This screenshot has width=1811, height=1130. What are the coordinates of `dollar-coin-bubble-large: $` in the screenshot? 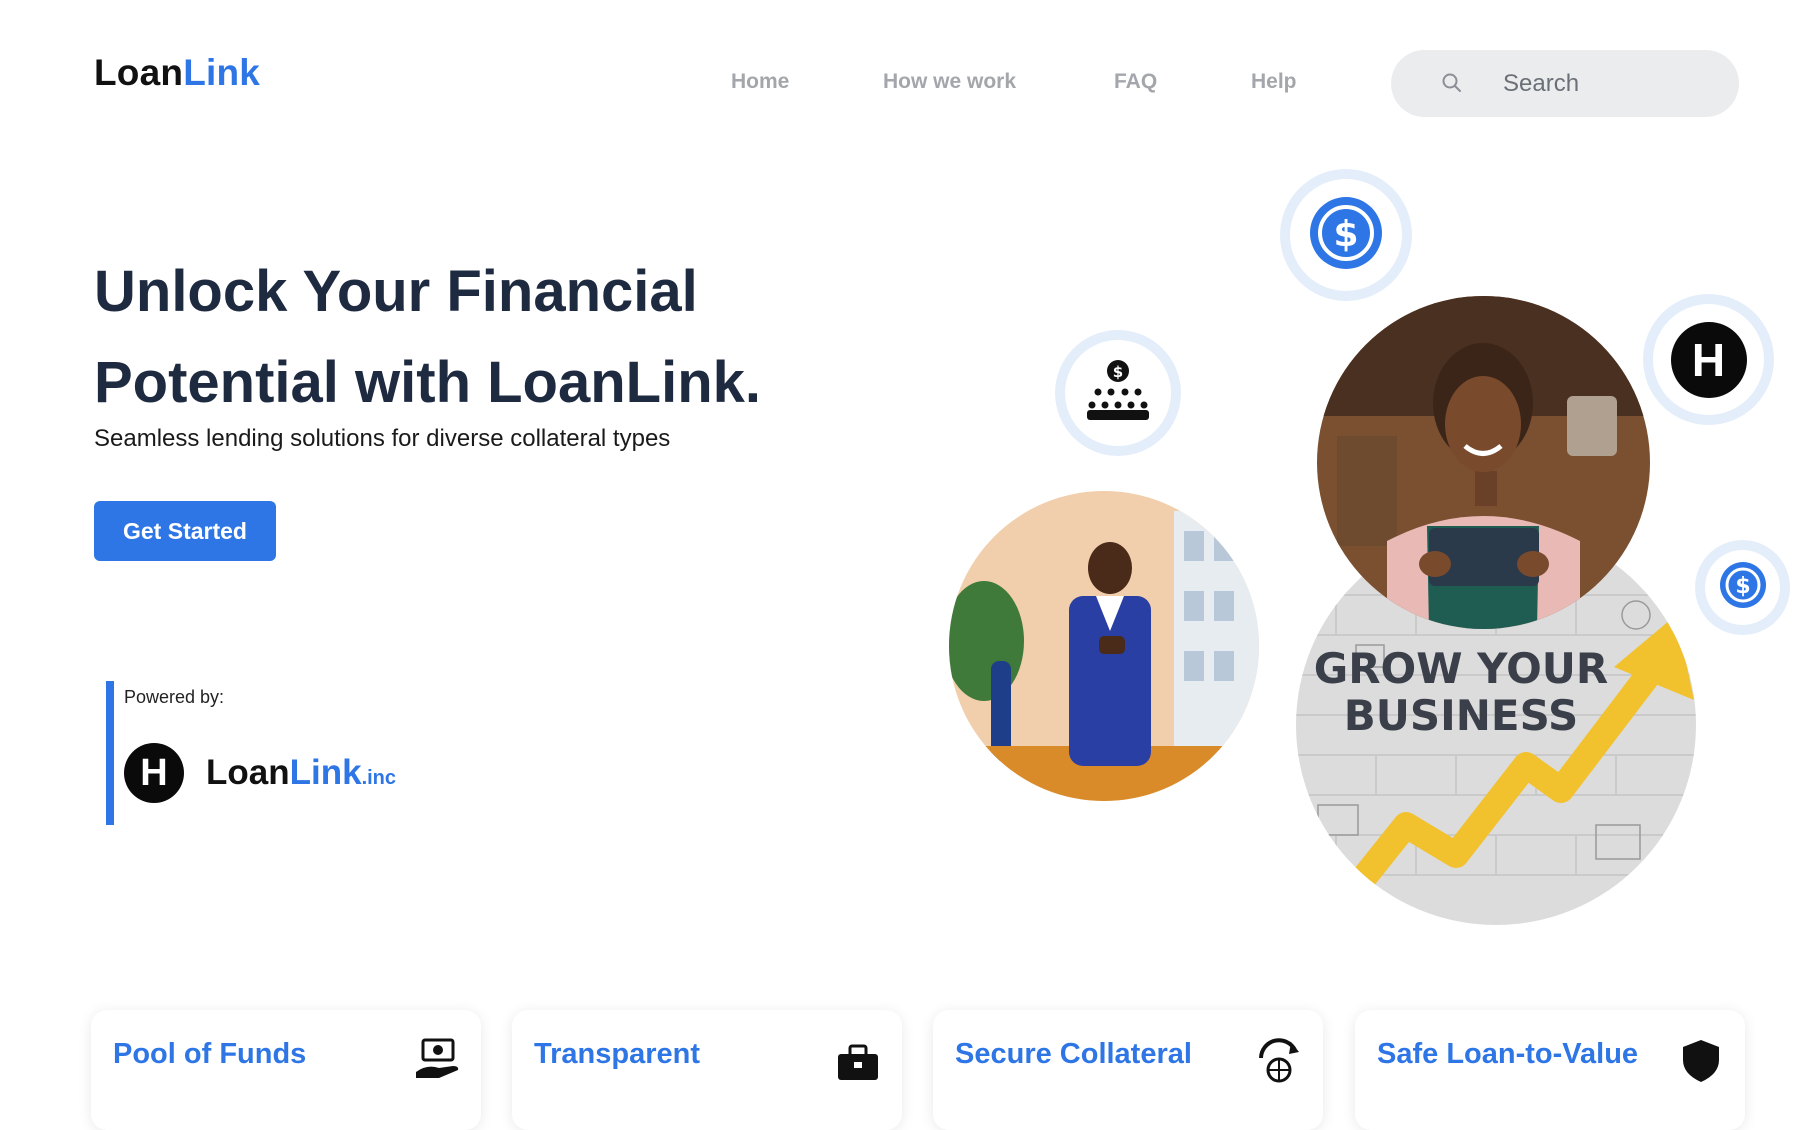 It's located at (1346, 235).